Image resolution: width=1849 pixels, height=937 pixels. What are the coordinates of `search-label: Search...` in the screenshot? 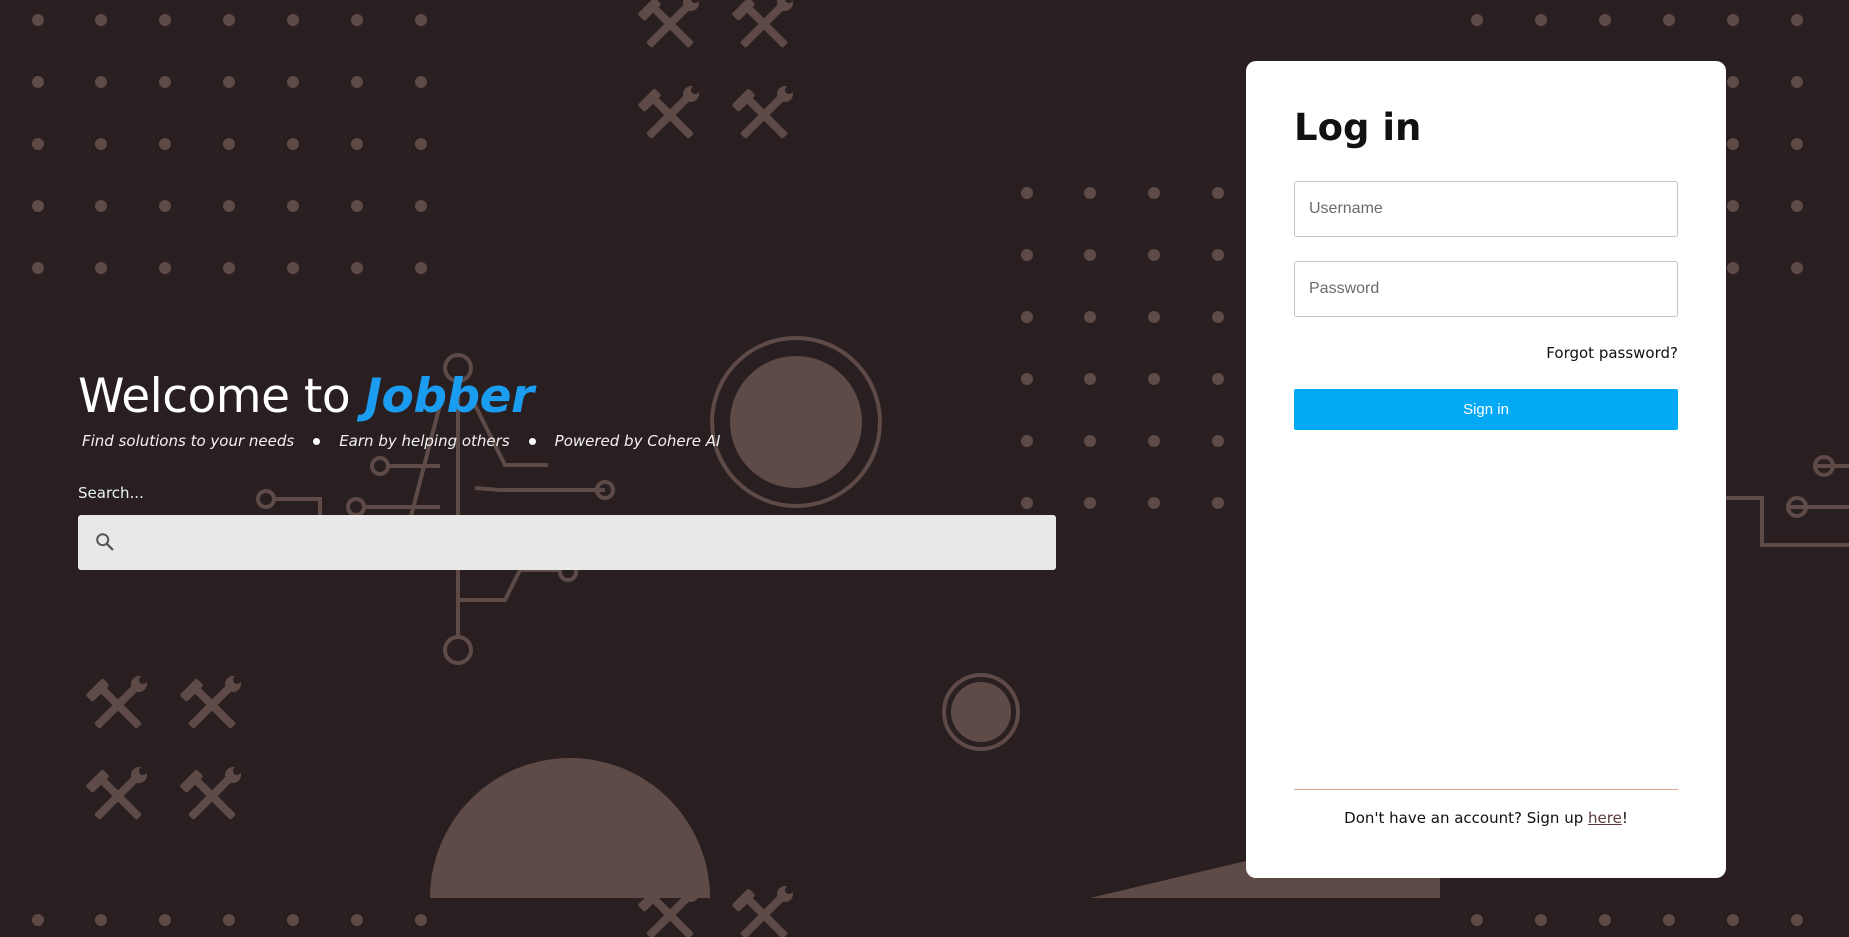 It's located at (111, 493).